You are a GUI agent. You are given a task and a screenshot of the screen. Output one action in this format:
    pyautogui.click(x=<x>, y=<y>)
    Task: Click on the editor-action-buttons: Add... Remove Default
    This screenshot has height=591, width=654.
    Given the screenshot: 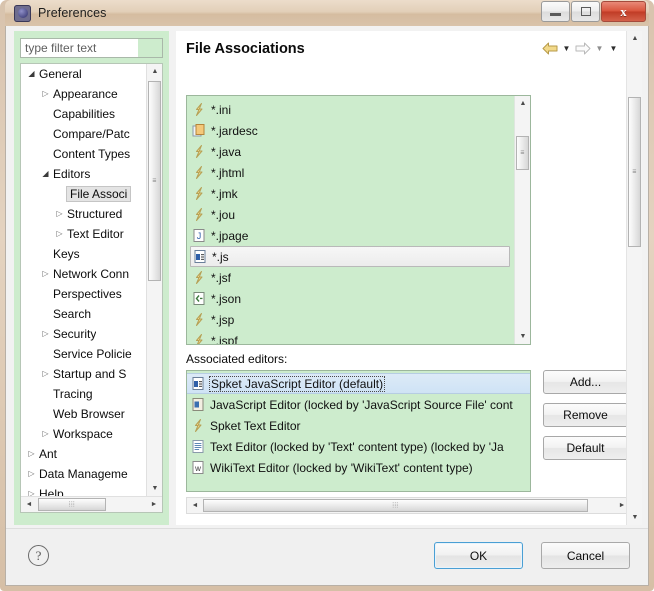 What is the action you would take?
    pyautogui.click(x=584, y=419)
    